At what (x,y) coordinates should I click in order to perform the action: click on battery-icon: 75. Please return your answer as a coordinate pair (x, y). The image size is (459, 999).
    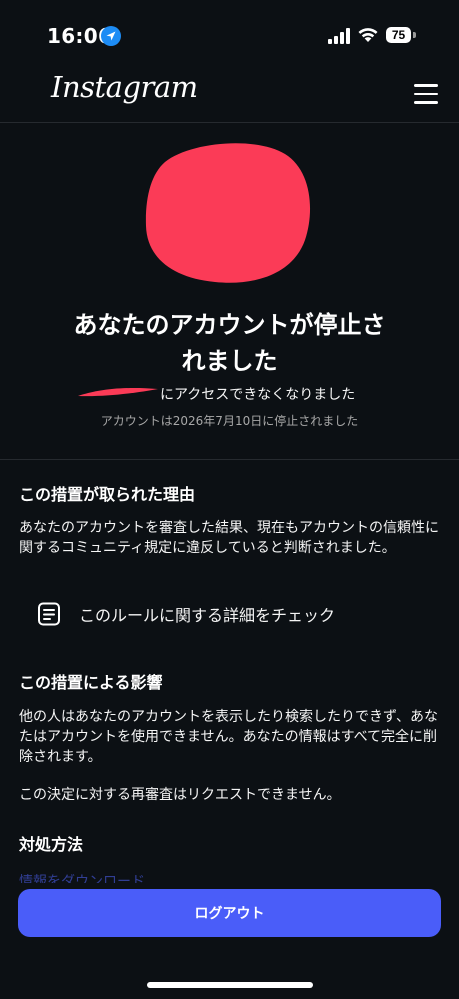
    Looking at the image, I should click on (401, 36).